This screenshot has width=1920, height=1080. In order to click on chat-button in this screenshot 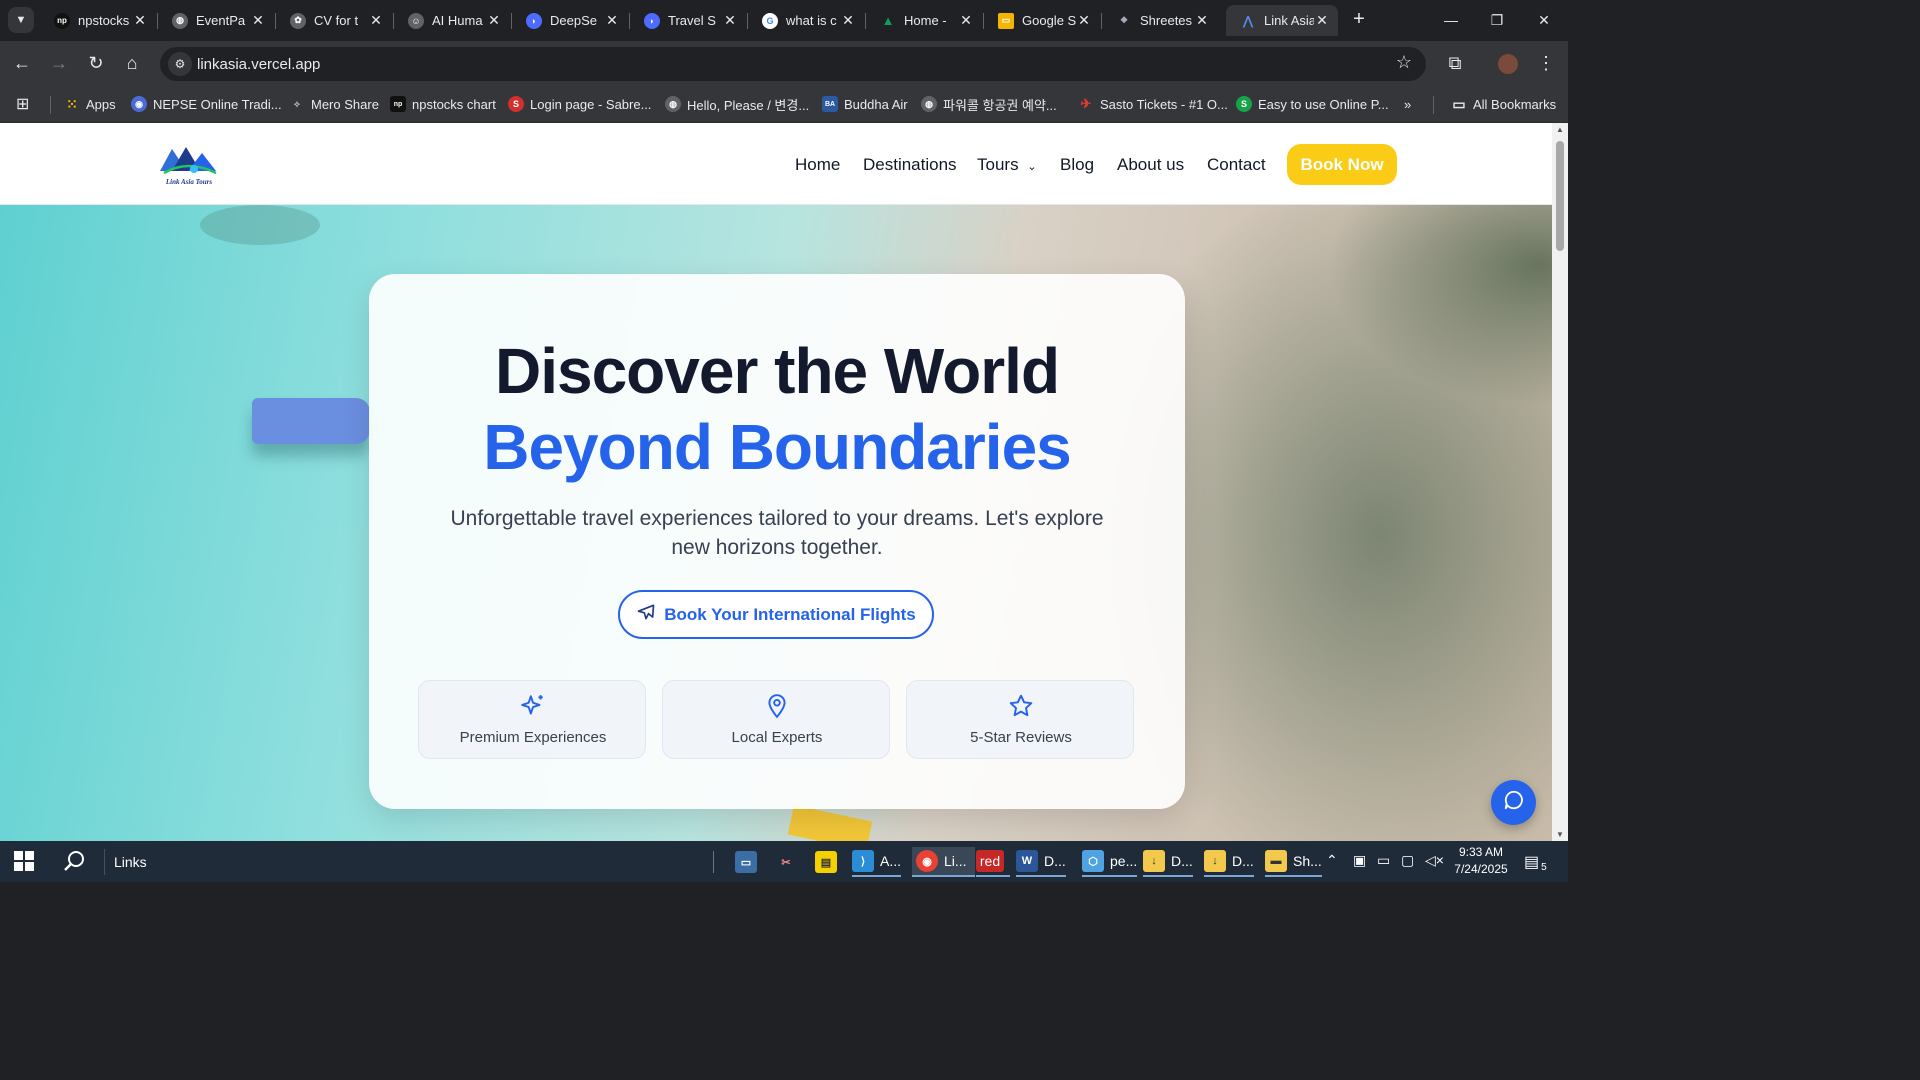, I will do `click(1513, 802)`.